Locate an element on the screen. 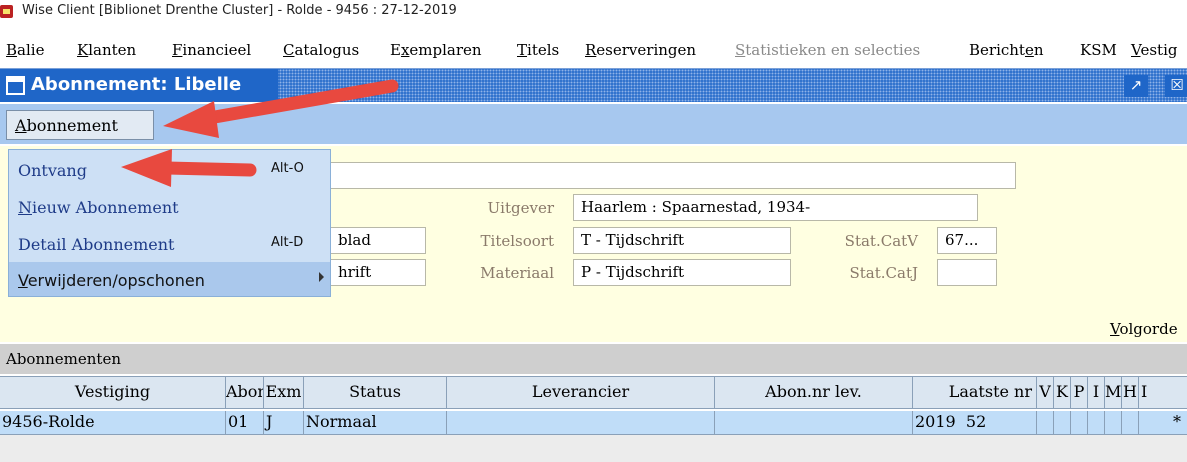 This screenshot has height=462, width=1187. annotation-arrows is located at coordinates (260, 133).